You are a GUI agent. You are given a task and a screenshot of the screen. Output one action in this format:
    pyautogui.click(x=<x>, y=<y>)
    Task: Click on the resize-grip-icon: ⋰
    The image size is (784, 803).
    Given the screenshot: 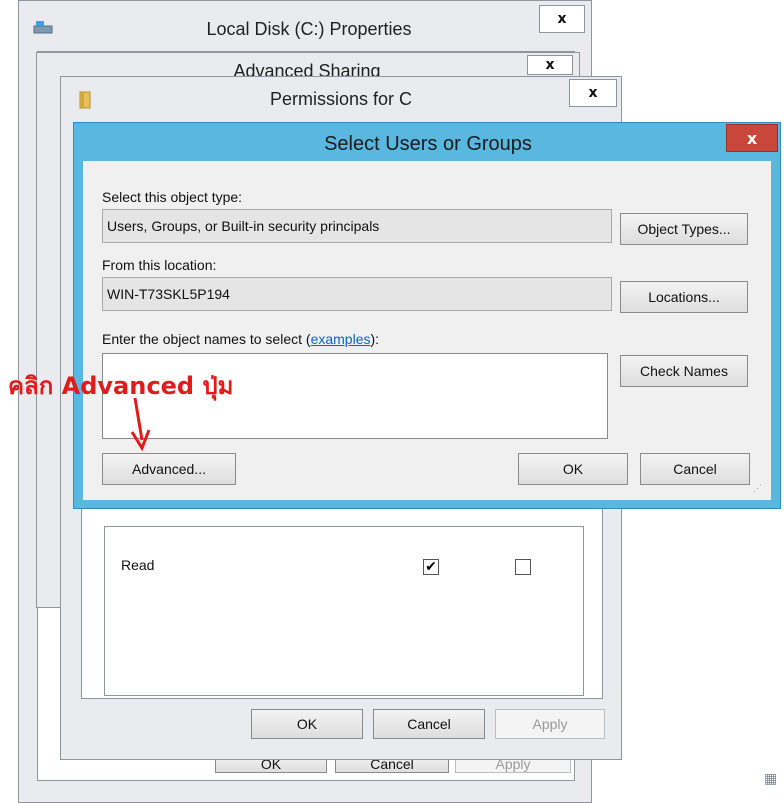 What is the action you would take?
    pyautogui.click(x=760, y=490)
    